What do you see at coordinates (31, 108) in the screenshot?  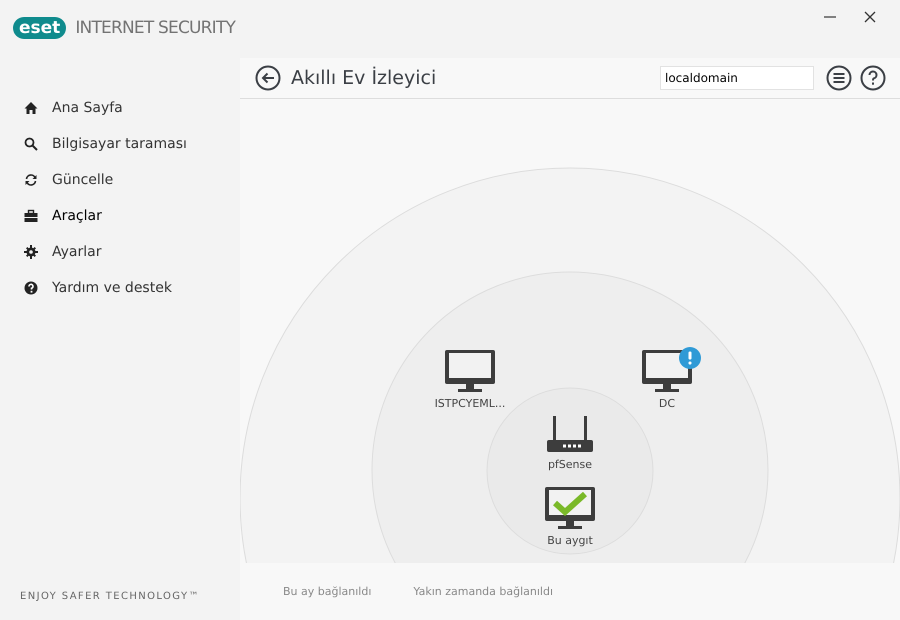 I see `home-icon` at bounding box center [31, 108].